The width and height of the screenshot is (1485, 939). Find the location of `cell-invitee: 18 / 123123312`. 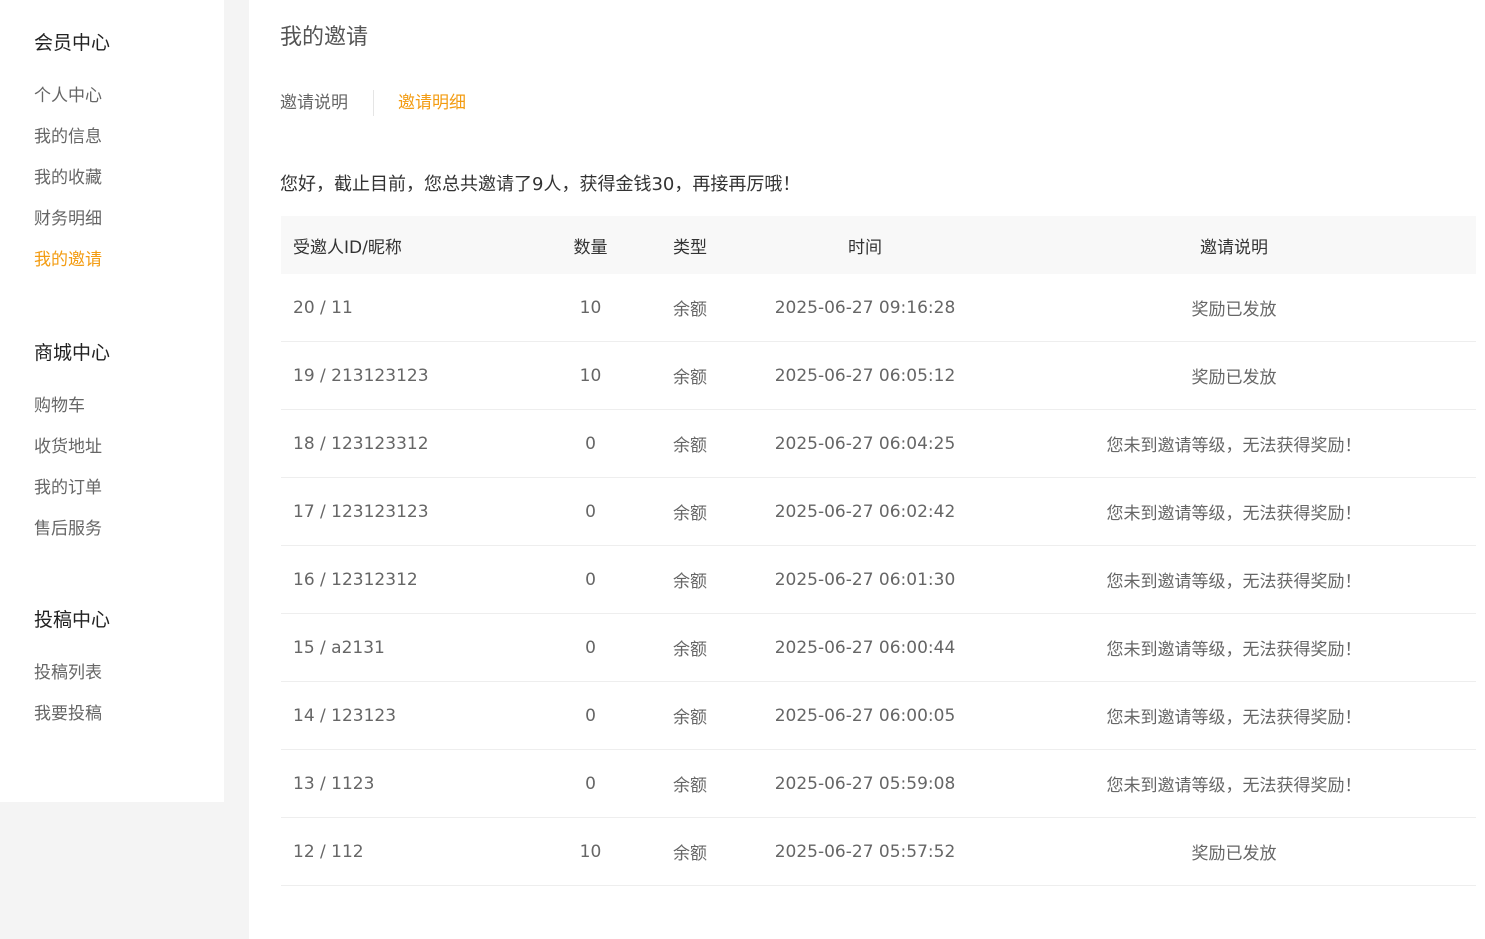

cell-invitee: 18 / 123123312 is located at coordinates (361, 443).